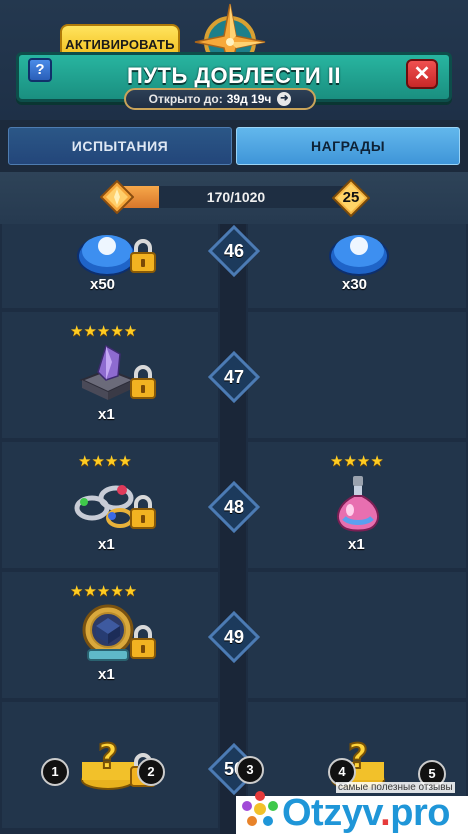  Describe the element at coordinates (234, 267) in the screenshot. I see `reward-row: x50 x30 46` at that location.